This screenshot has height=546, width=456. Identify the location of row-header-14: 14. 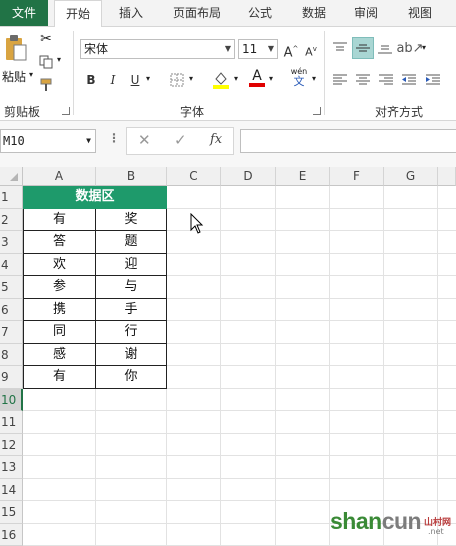
(11, 489).